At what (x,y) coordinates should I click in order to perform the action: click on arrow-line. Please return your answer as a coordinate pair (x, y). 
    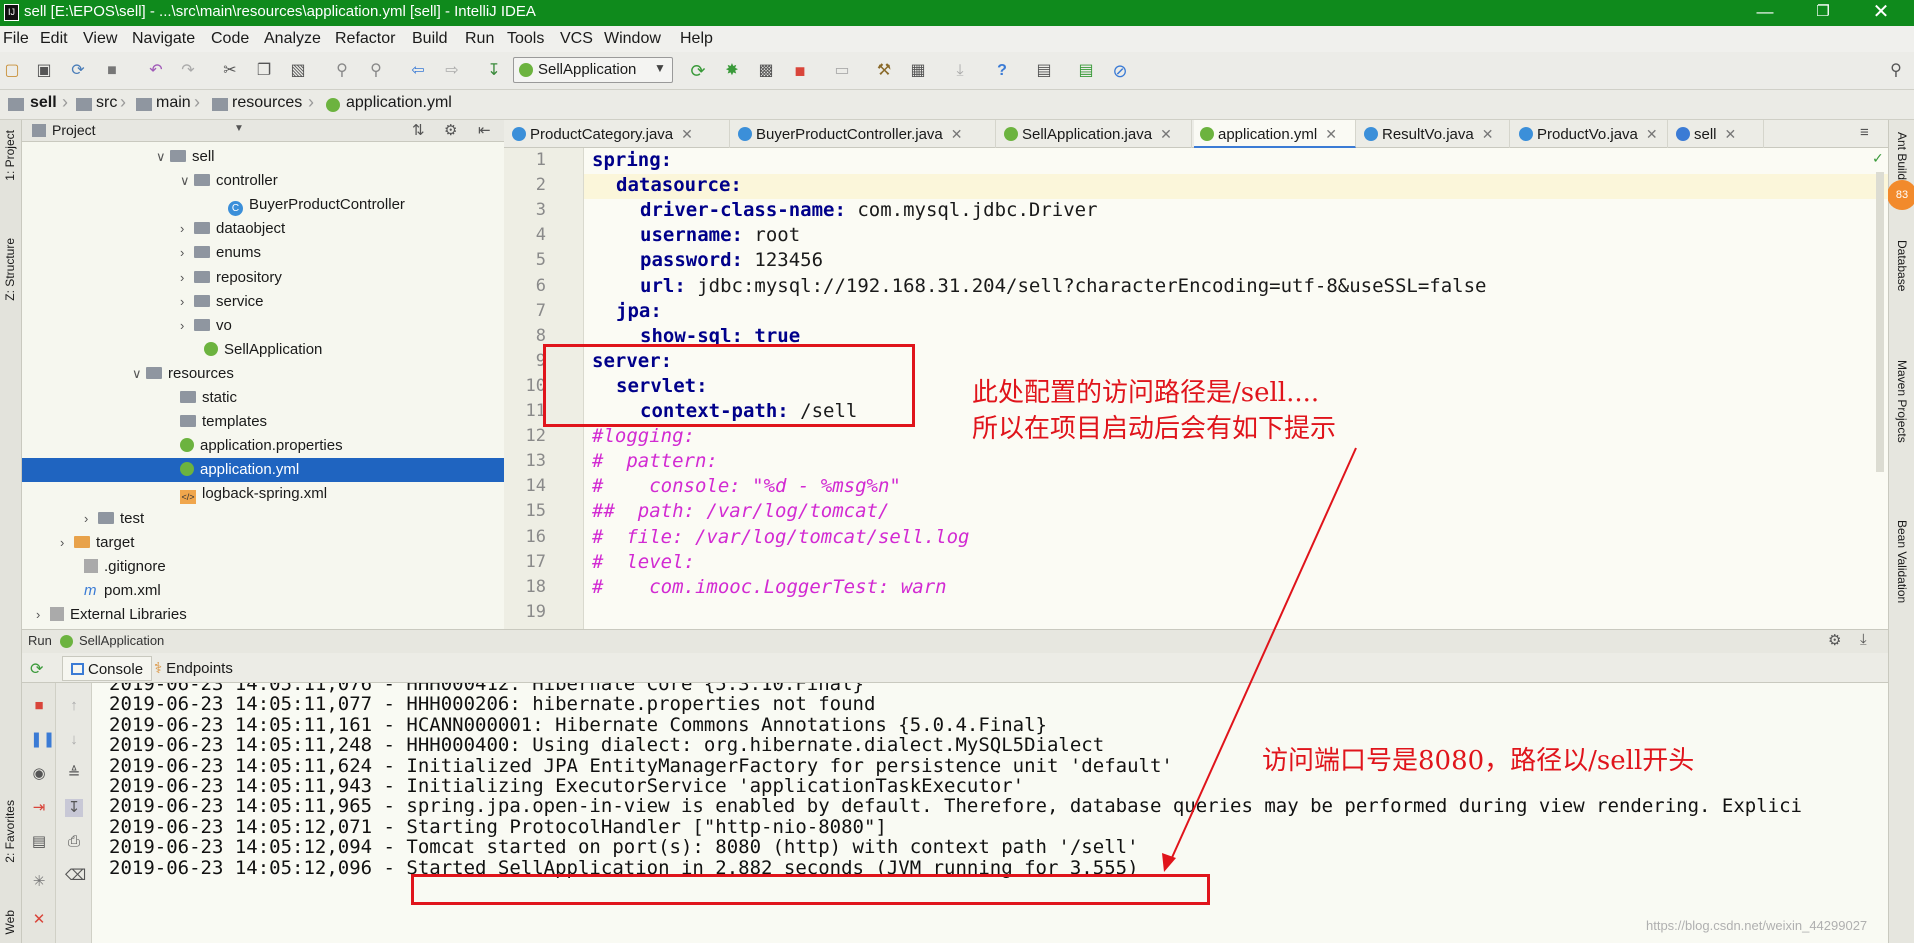
    Looking at the image, I should click on (1263, 655).